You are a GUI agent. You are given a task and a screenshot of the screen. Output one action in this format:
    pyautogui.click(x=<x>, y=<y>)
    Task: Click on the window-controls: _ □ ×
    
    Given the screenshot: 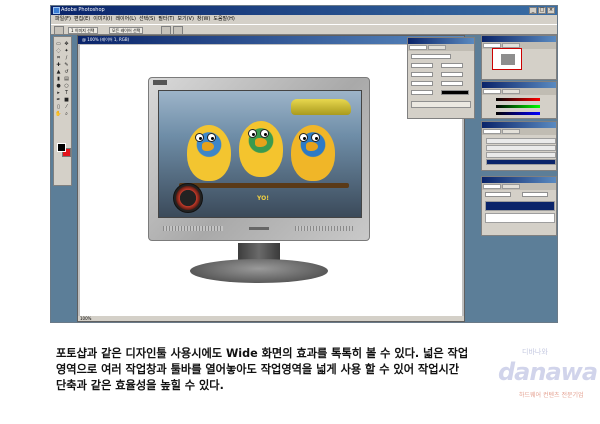 What is the action you would take?
    pyautogui.click(x=542, y=10)
    